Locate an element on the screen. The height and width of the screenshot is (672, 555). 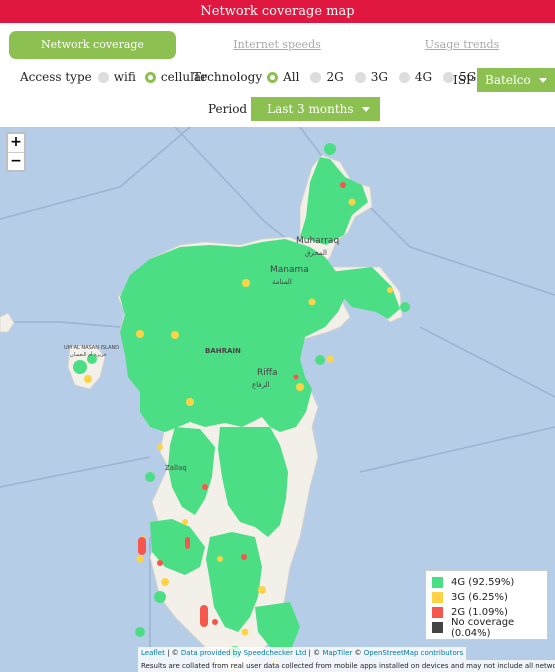
radio-tech-3g-label: 3G is located at coordinates (379, 77).